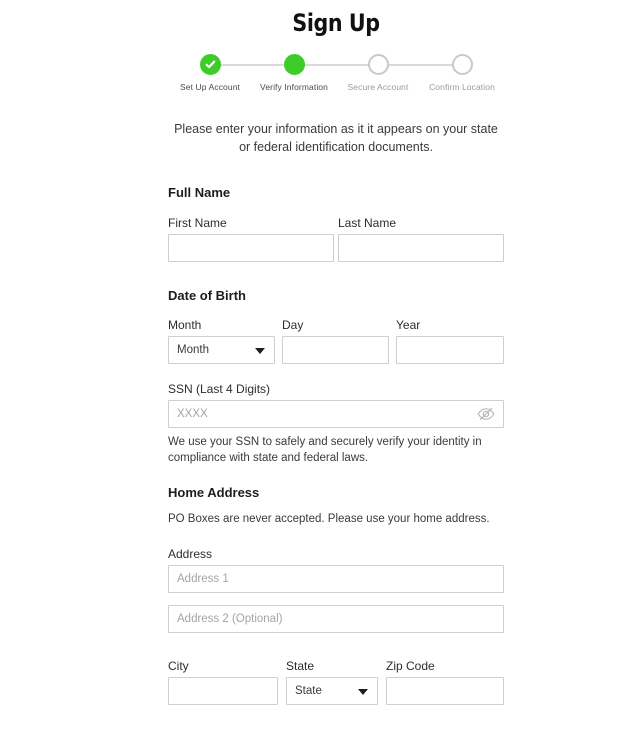  Describe the element at coordinates (445, 691) in the screenshot. I see `zip-code-input` at that location.